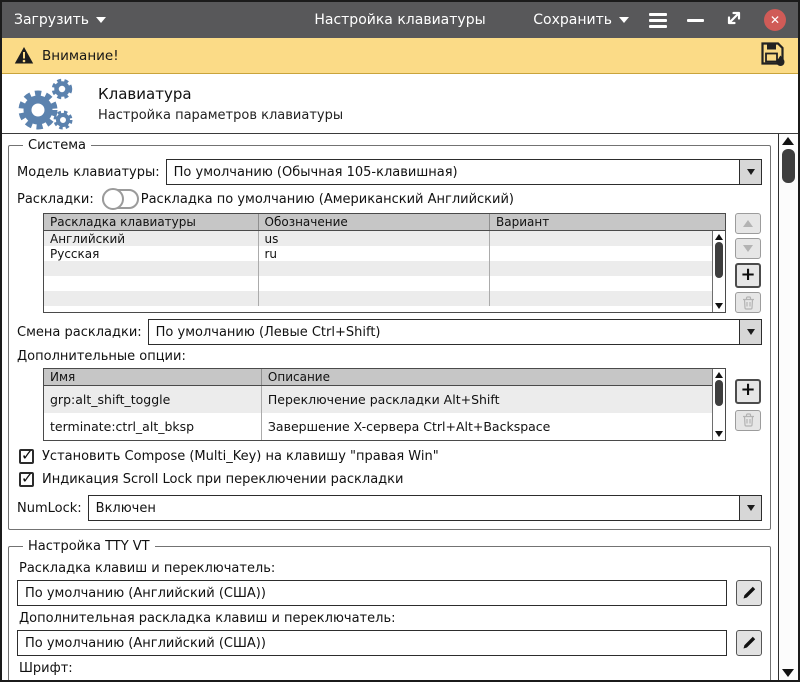  What do you see at coordinates (153, 399) in the screenshot?
I see `cell-option-name: grp:alt_shift_toggle` at bounding box center [153, 399].